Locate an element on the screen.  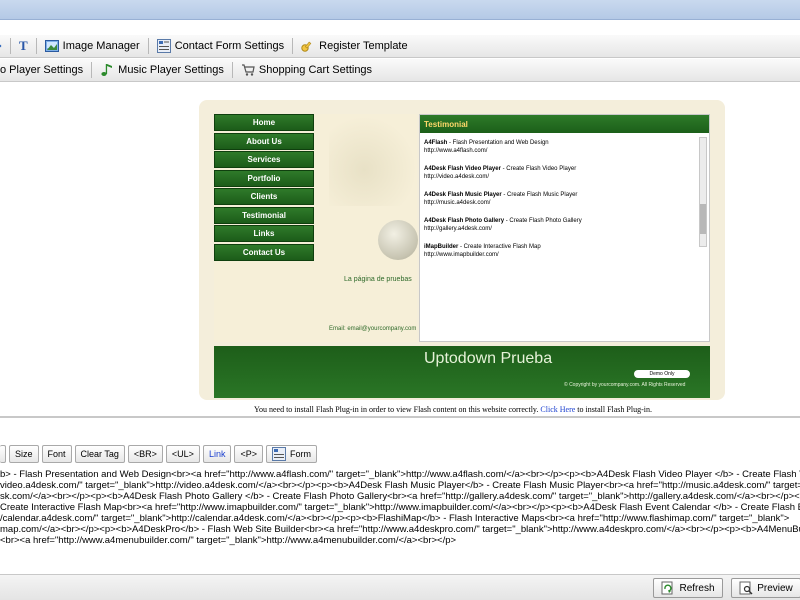
item-desc: - Create Flash Video Player is located at coordinates (538, 169).